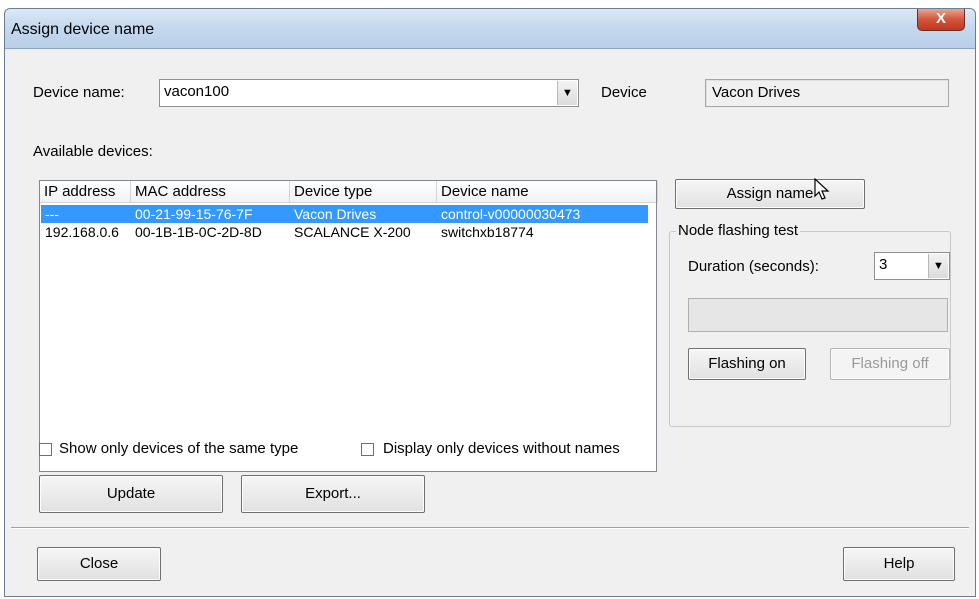  What do you see at coordinates (890, 364) in the screenshot?
I see `flashing-off-button: Flashing off` at bounding box center [890, 364].